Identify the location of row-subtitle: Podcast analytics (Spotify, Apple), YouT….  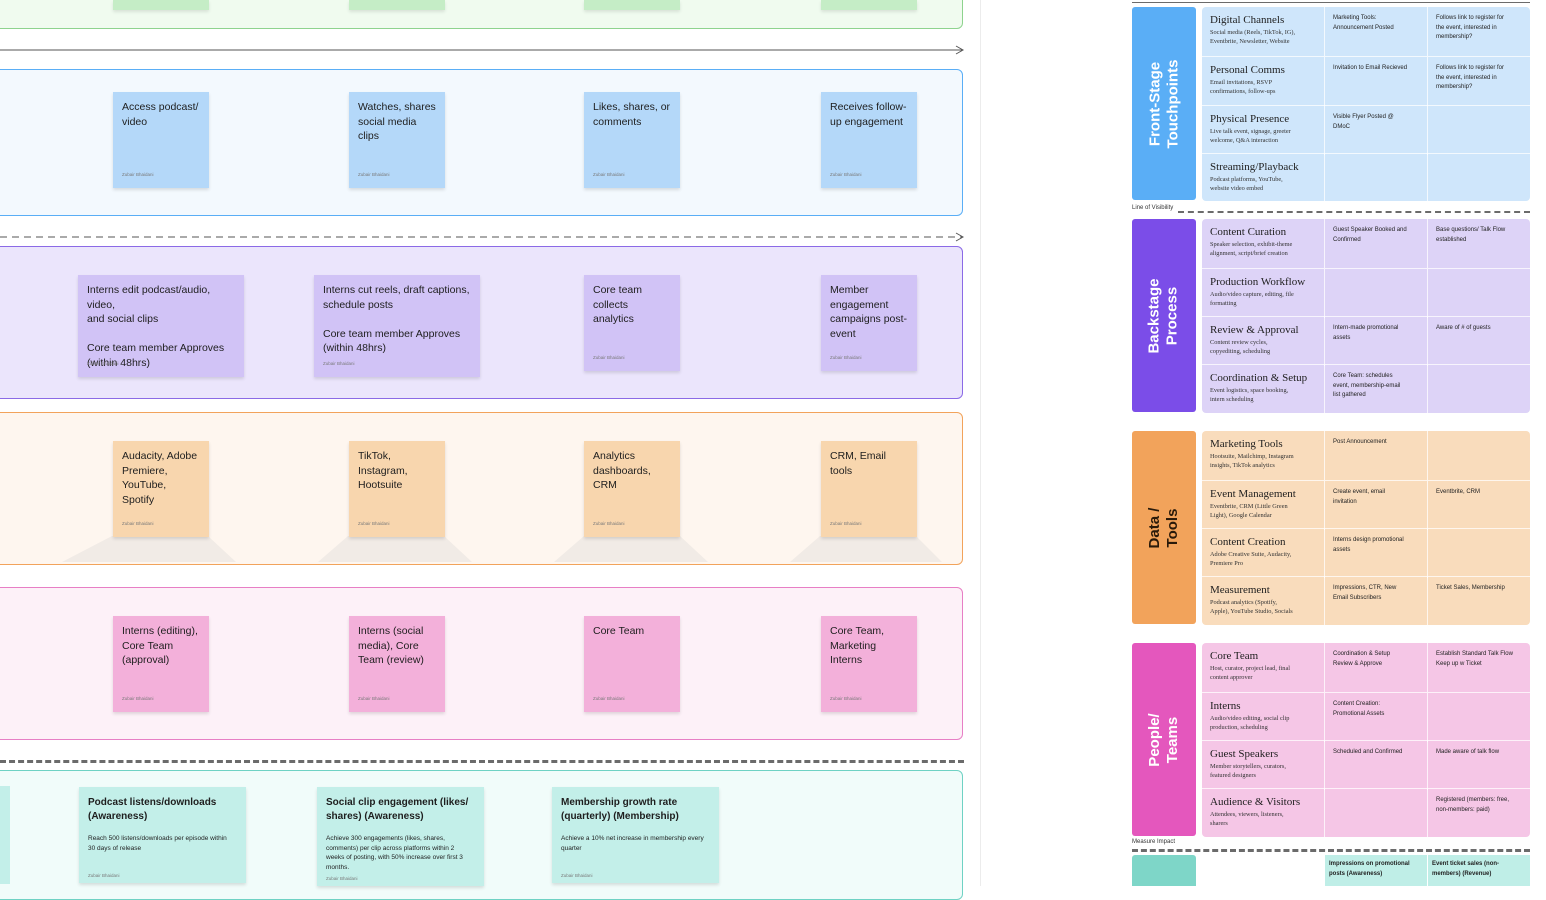
(1251, 607).